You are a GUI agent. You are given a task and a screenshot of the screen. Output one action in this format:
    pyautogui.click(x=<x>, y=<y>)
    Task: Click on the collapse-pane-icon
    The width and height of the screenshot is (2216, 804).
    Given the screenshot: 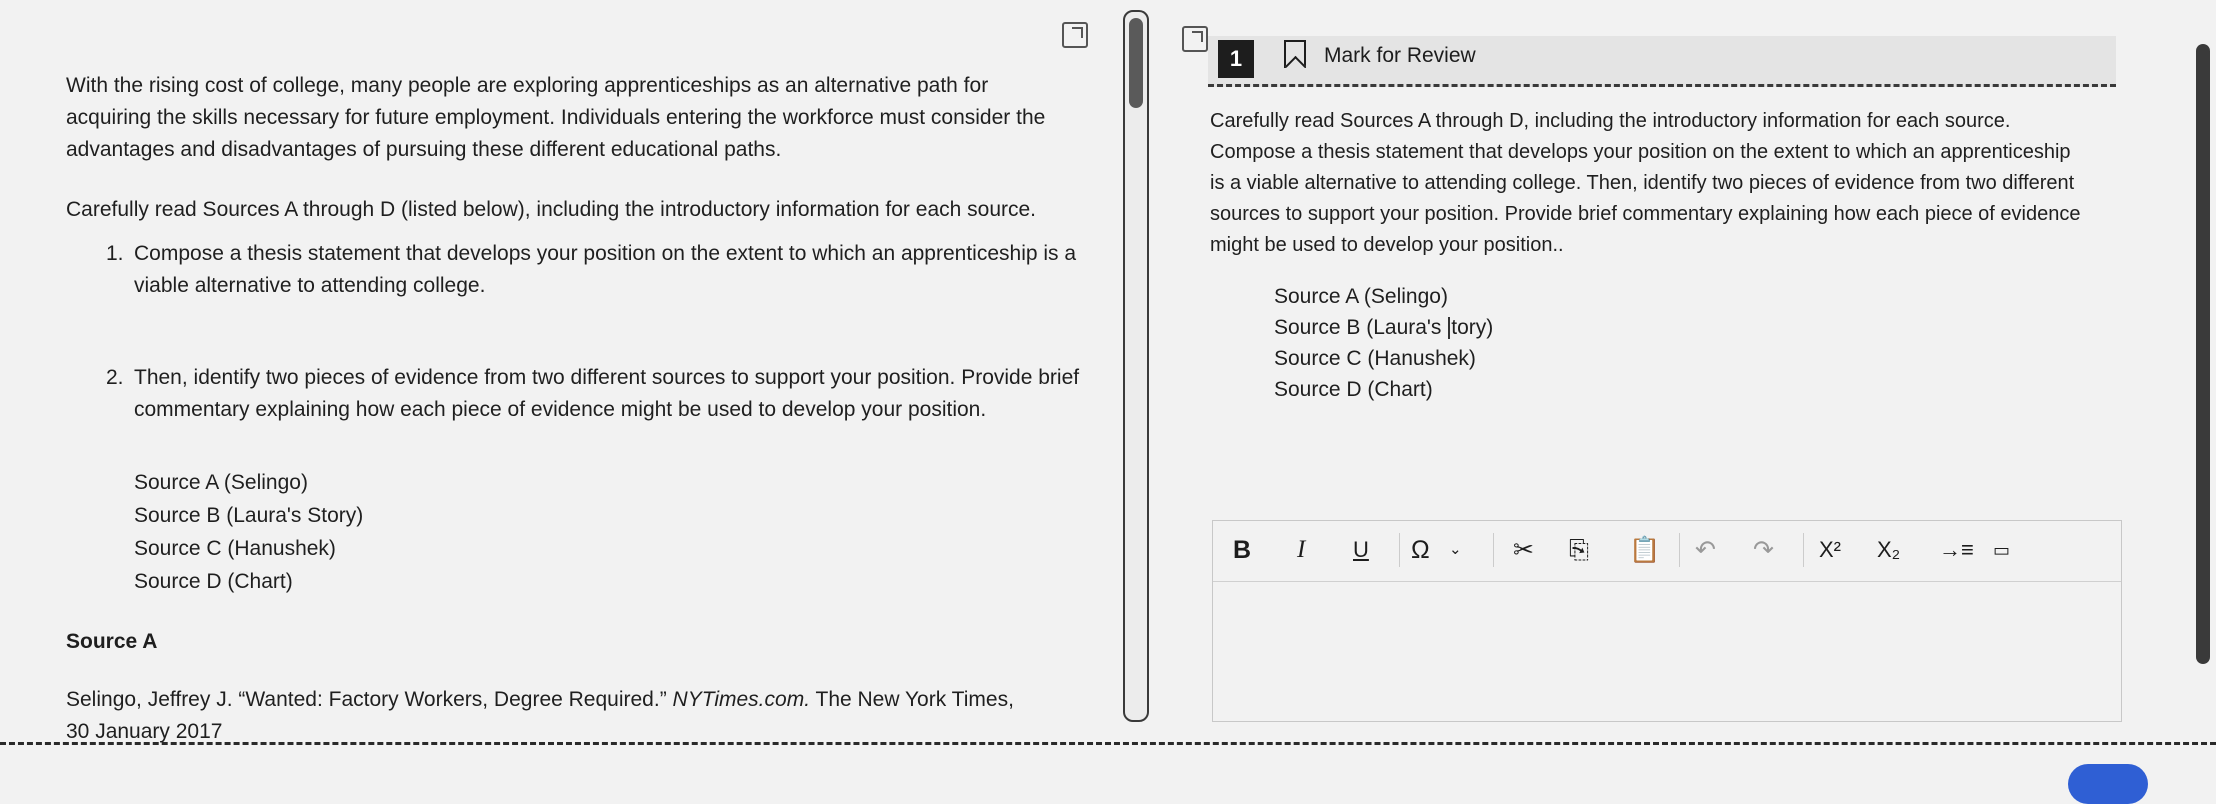 What is the action you would take?
    pyautogui.click(x=1195, y=39)
    